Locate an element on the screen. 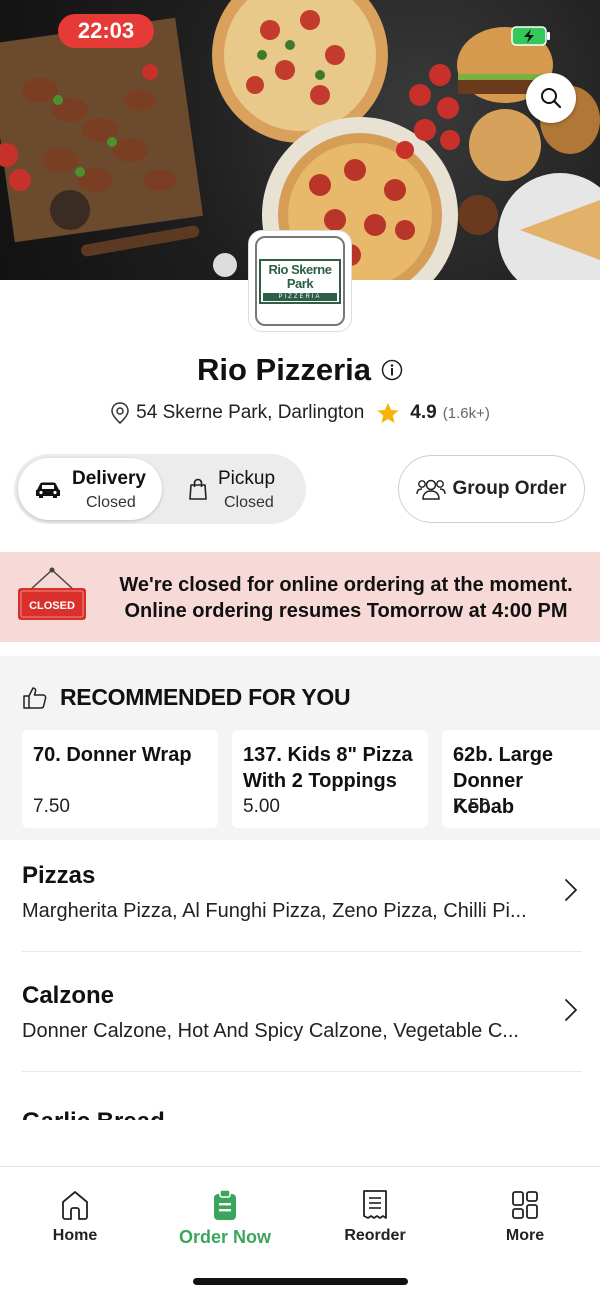 Image resolution: width=600 pixels, height=1298 pixels. restaurant-logo: Rio Skerne Park PIZZERIA is located at coordinates (300, 281).